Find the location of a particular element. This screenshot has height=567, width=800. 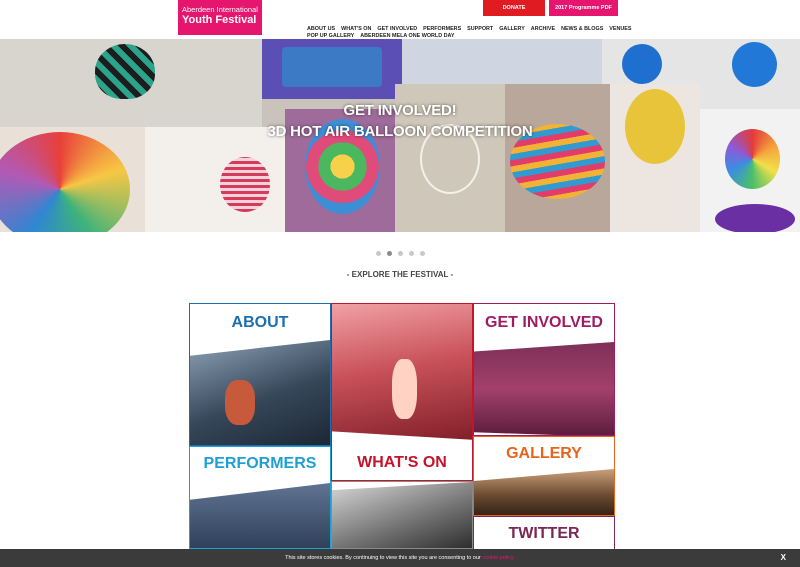

tile-performers: PERFORMERS is located at coordinates (260, 497).